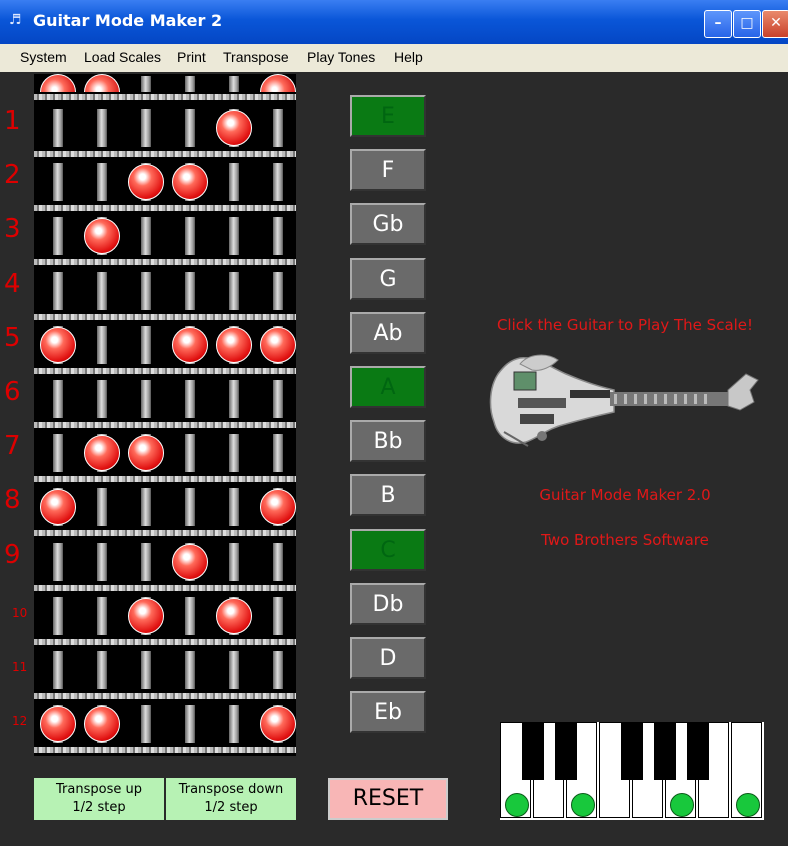  What do you see at coordinates (388, 495) in the screenshot?
I see `note-button-b: B` at bounding box center [388, 495].